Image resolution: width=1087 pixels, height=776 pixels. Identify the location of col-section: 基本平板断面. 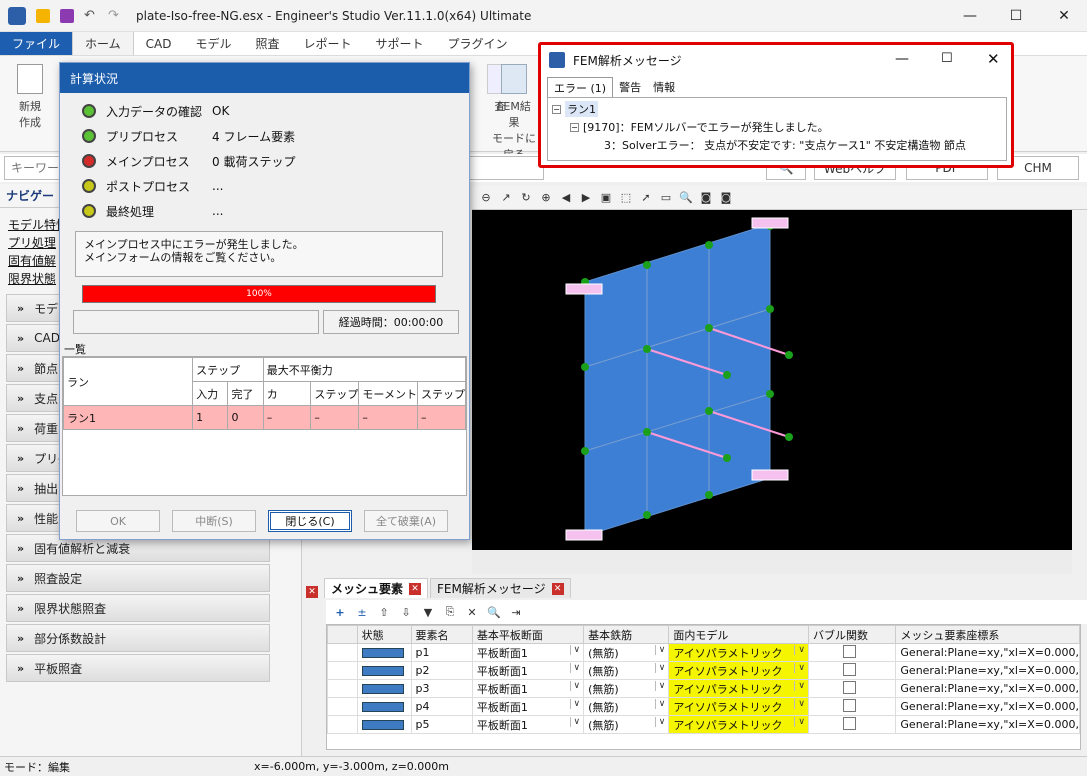
(528, 634).